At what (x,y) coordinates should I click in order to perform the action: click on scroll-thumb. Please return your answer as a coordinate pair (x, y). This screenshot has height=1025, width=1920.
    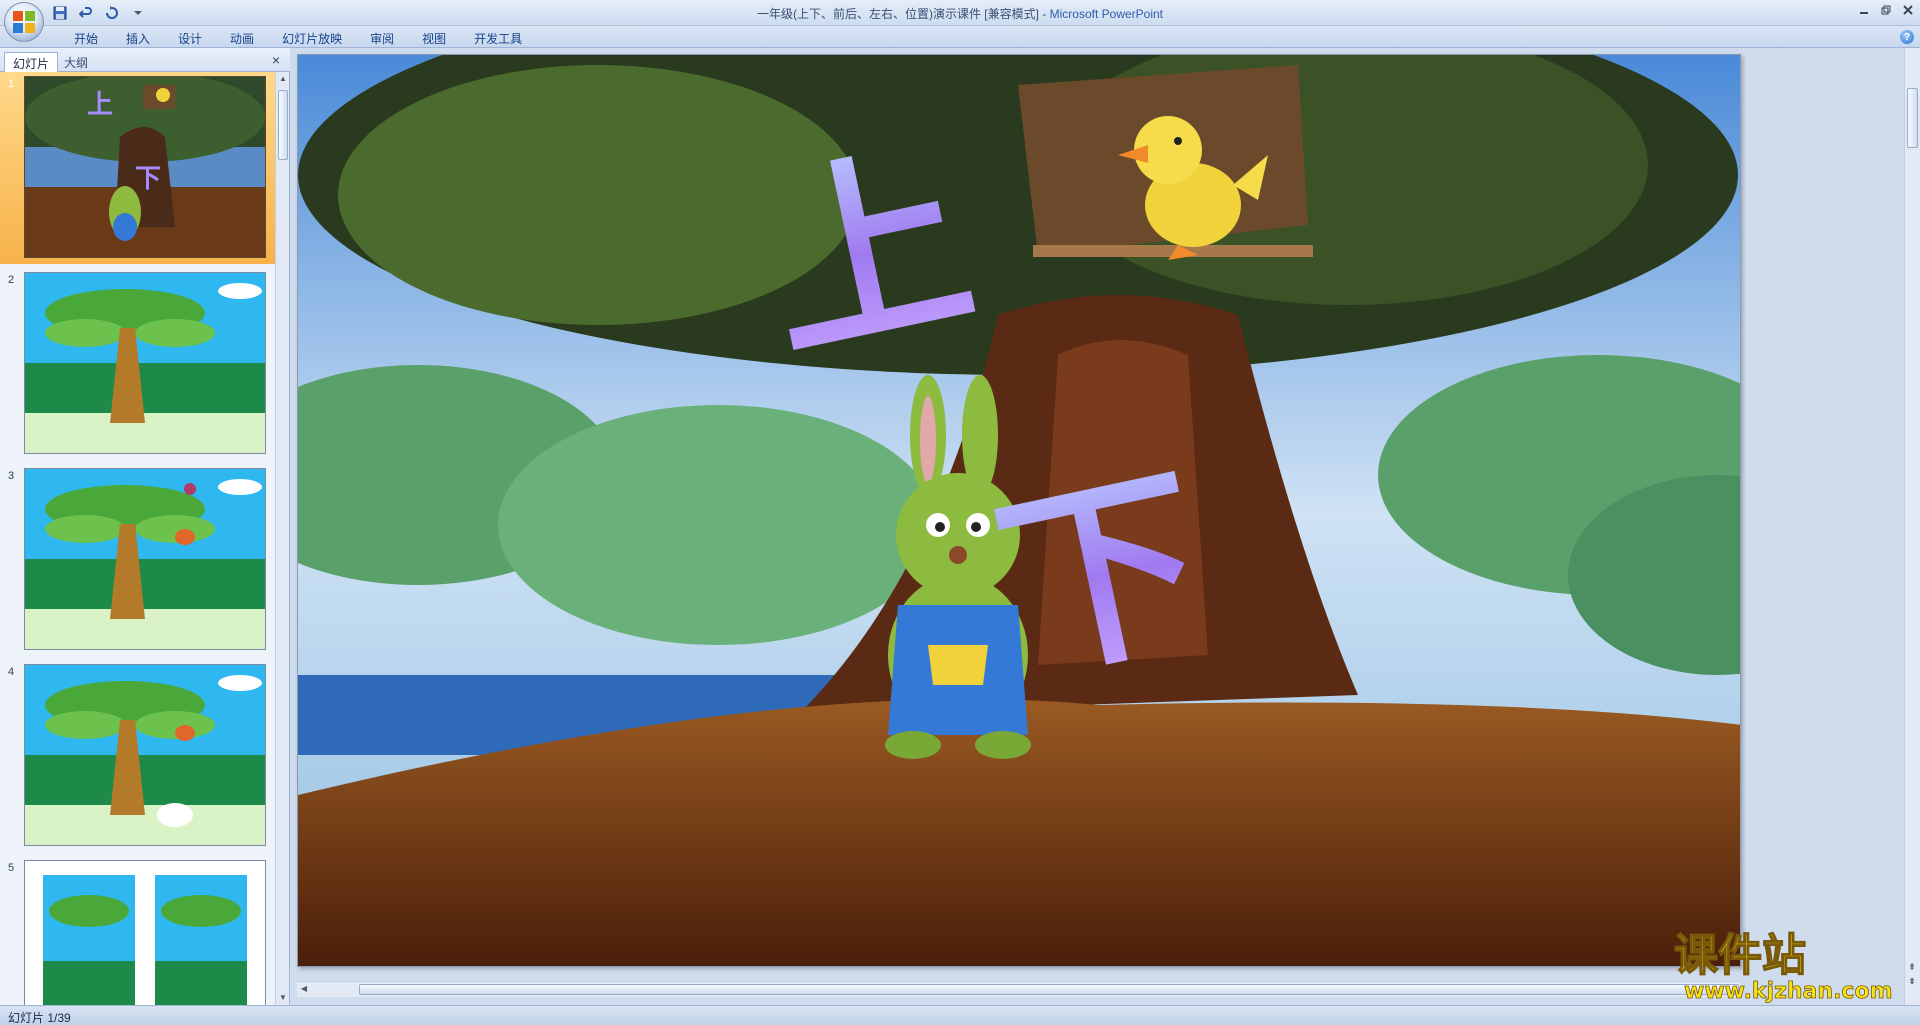
    Looking at the image, I should click on (283, 125).